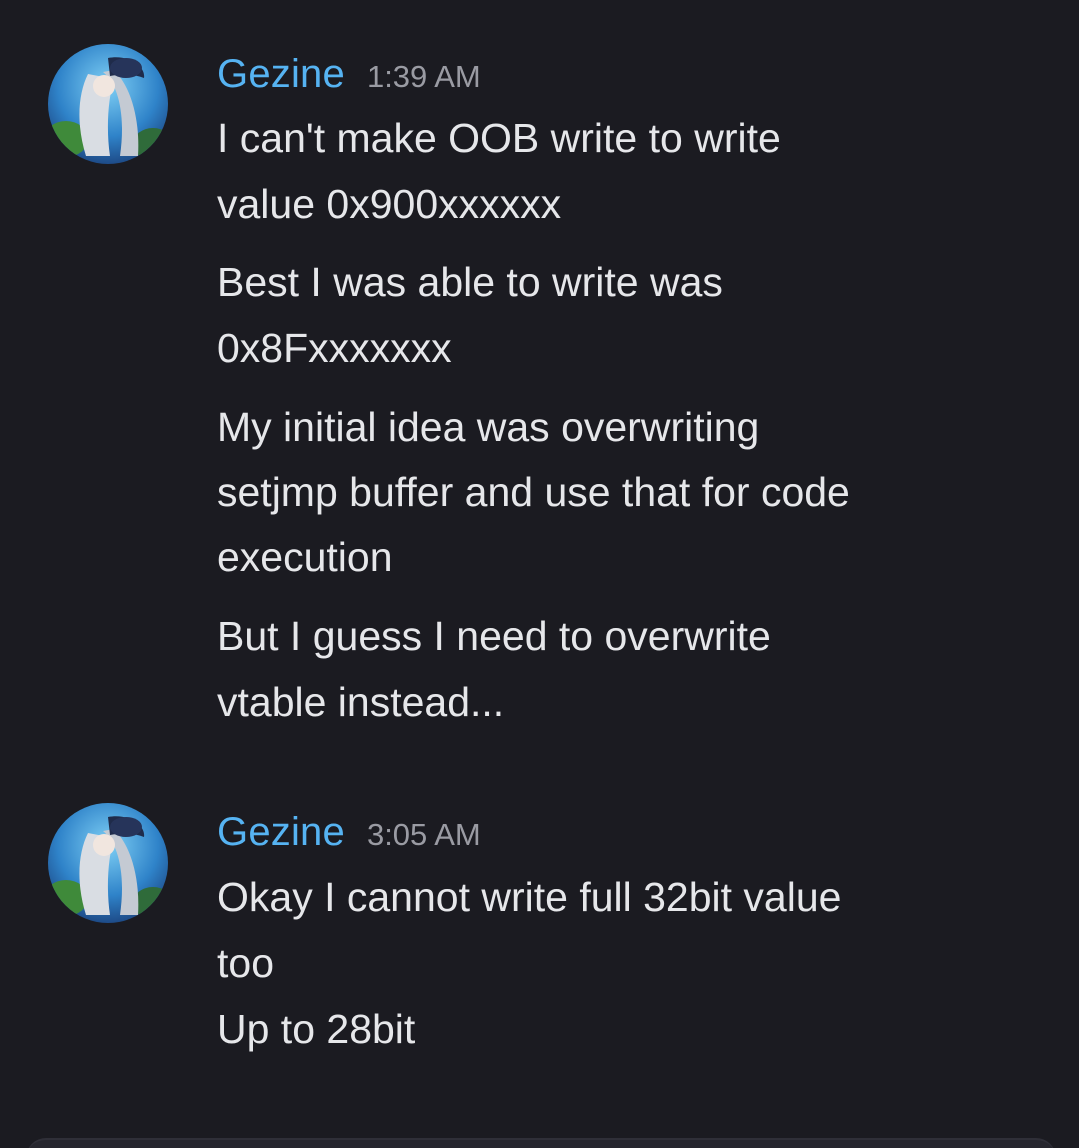 The height and width of the screenshot is (1148, 1079). I want to click on message-line: too, so click(245, 963).